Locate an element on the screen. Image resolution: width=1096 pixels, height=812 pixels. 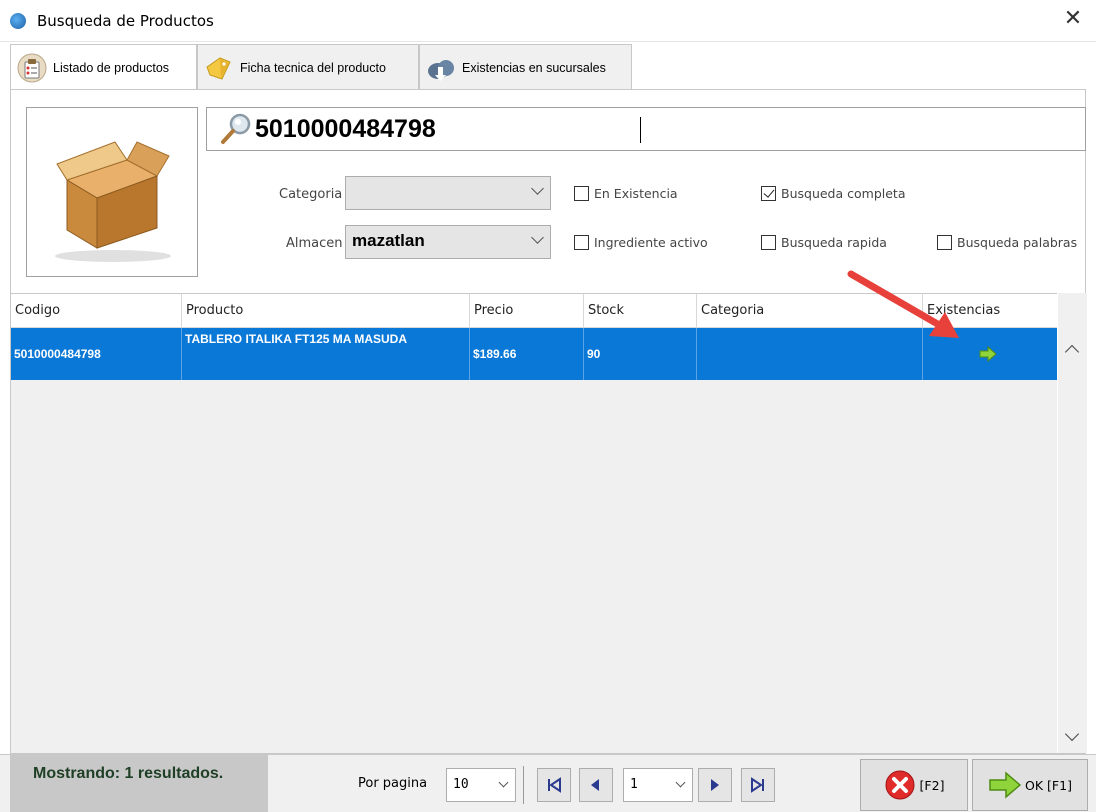
vertical-scrollbar is located at coordinates (1072, 523).